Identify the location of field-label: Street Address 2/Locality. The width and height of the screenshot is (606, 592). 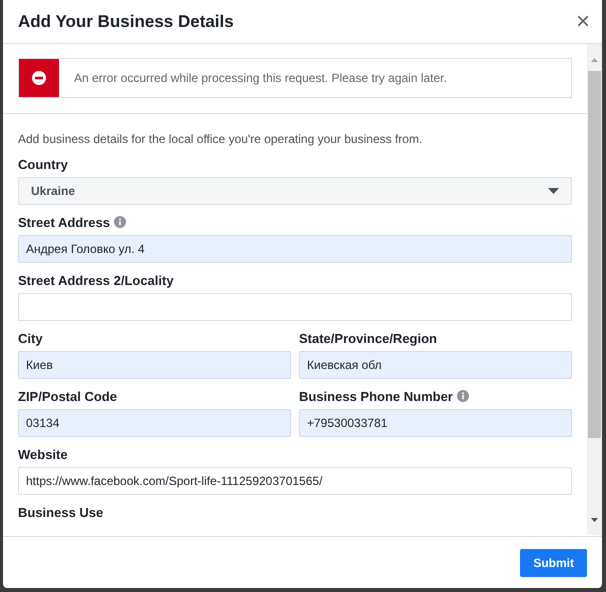
(96, 280).